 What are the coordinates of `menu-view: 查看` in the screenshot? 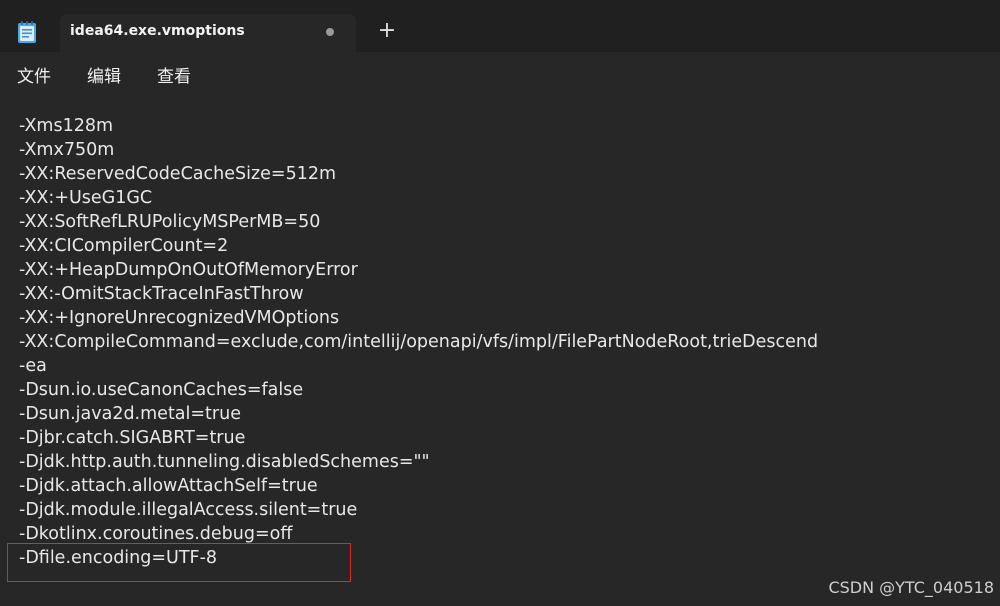 It's located at (174, 74).